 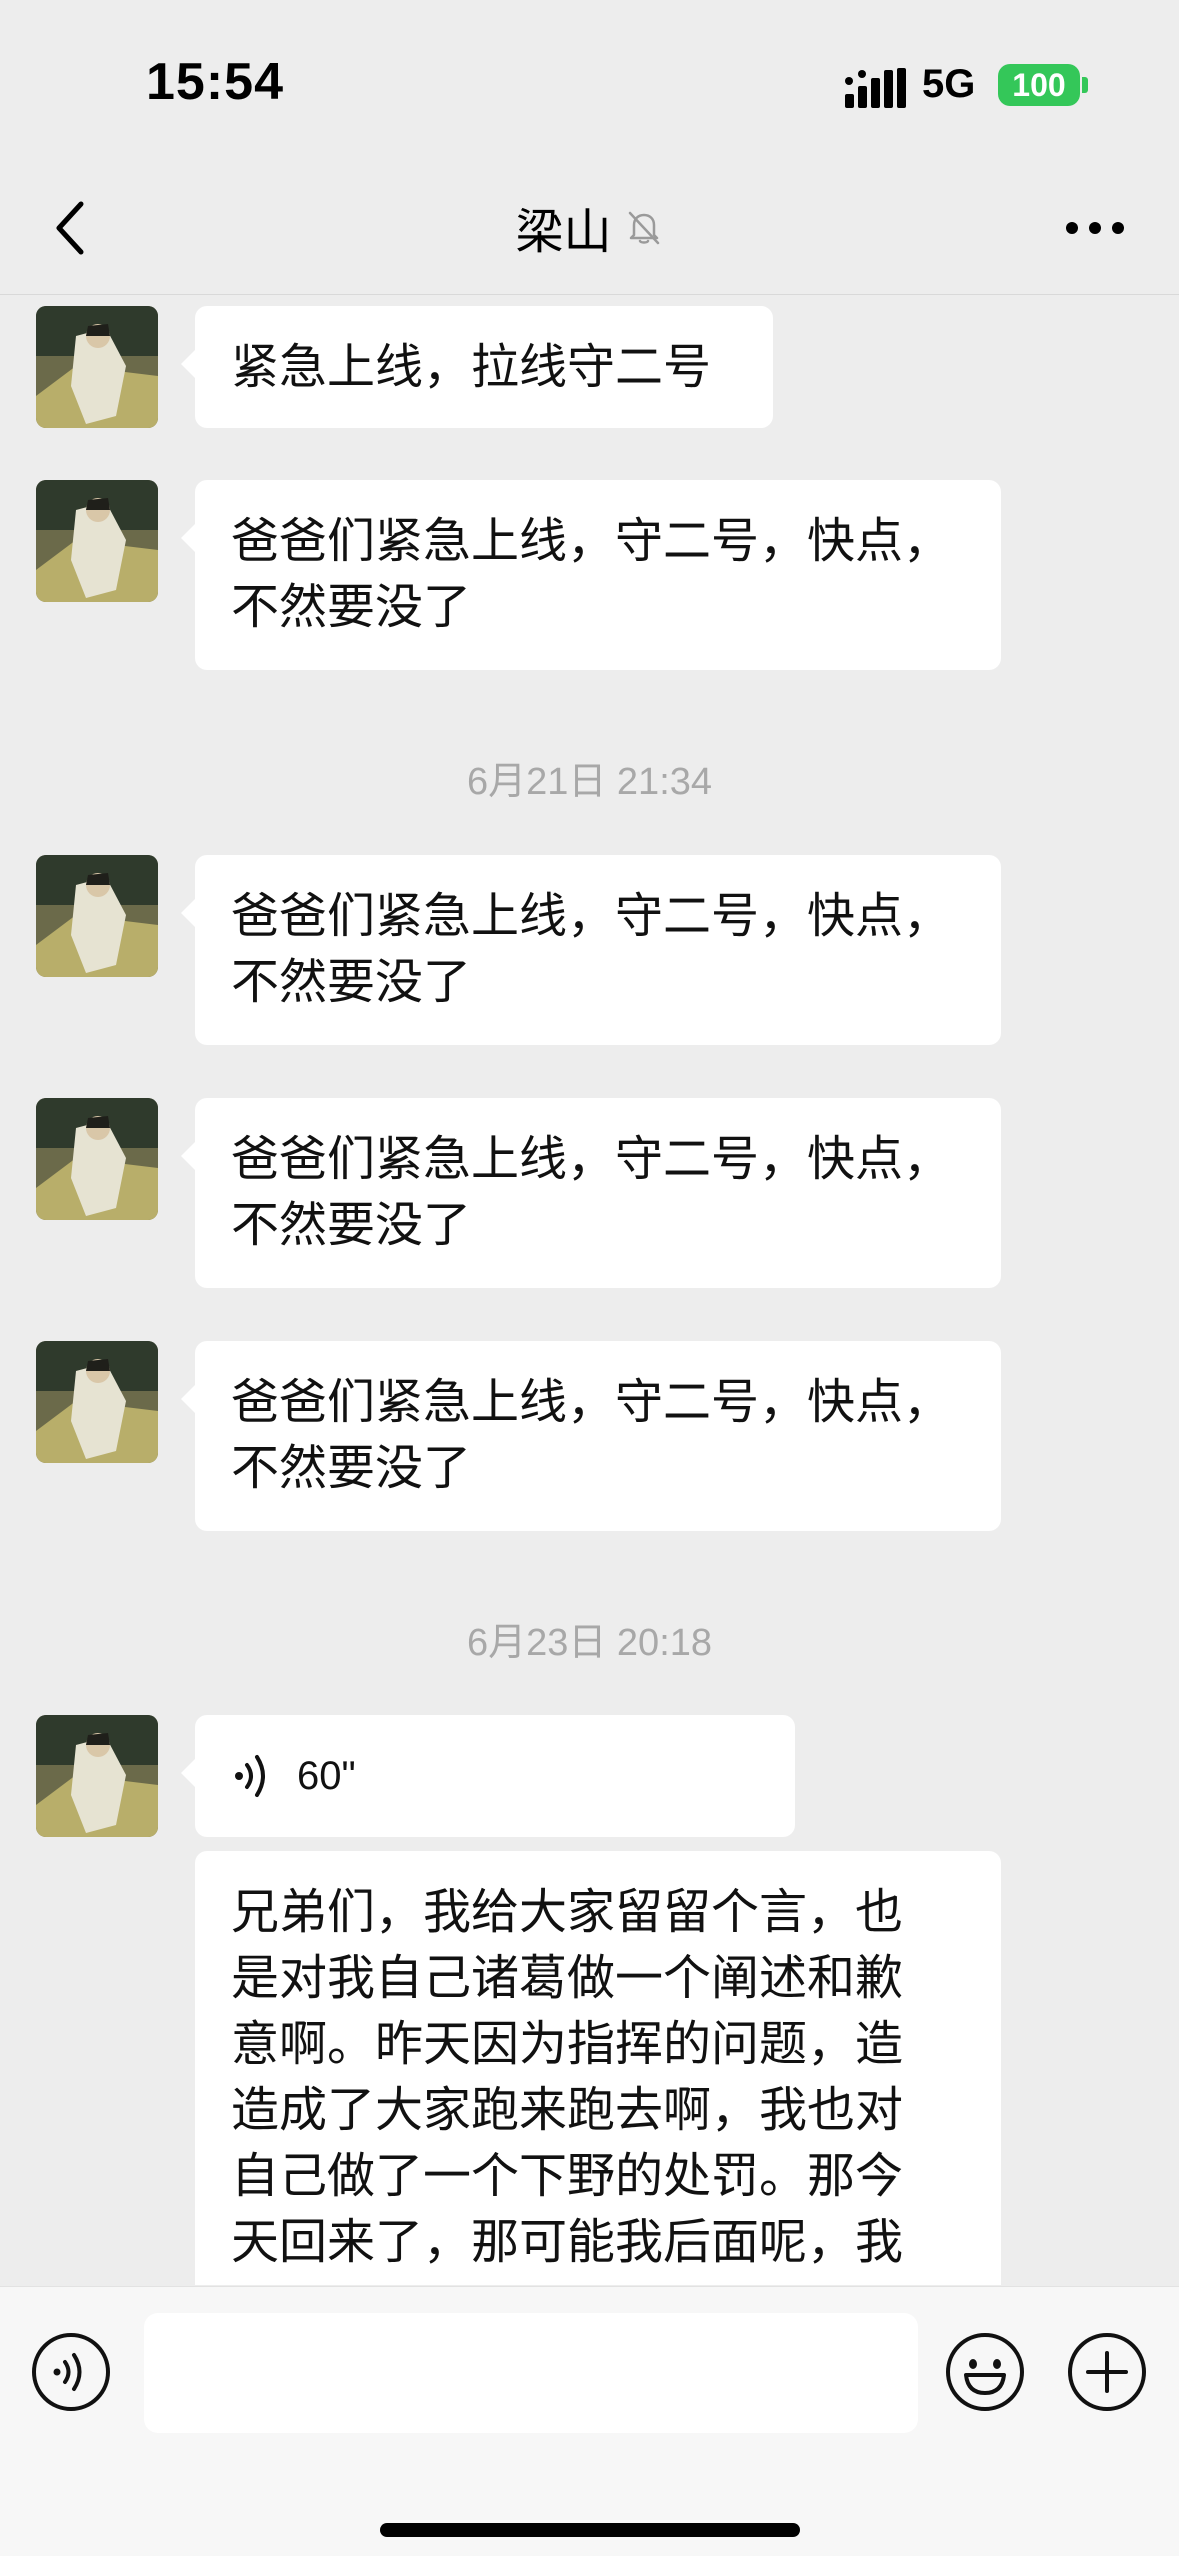 What do you see at coordinates (531, 2373) in the screenshot?
I see `message-input` at bounding box center [531, 2373].